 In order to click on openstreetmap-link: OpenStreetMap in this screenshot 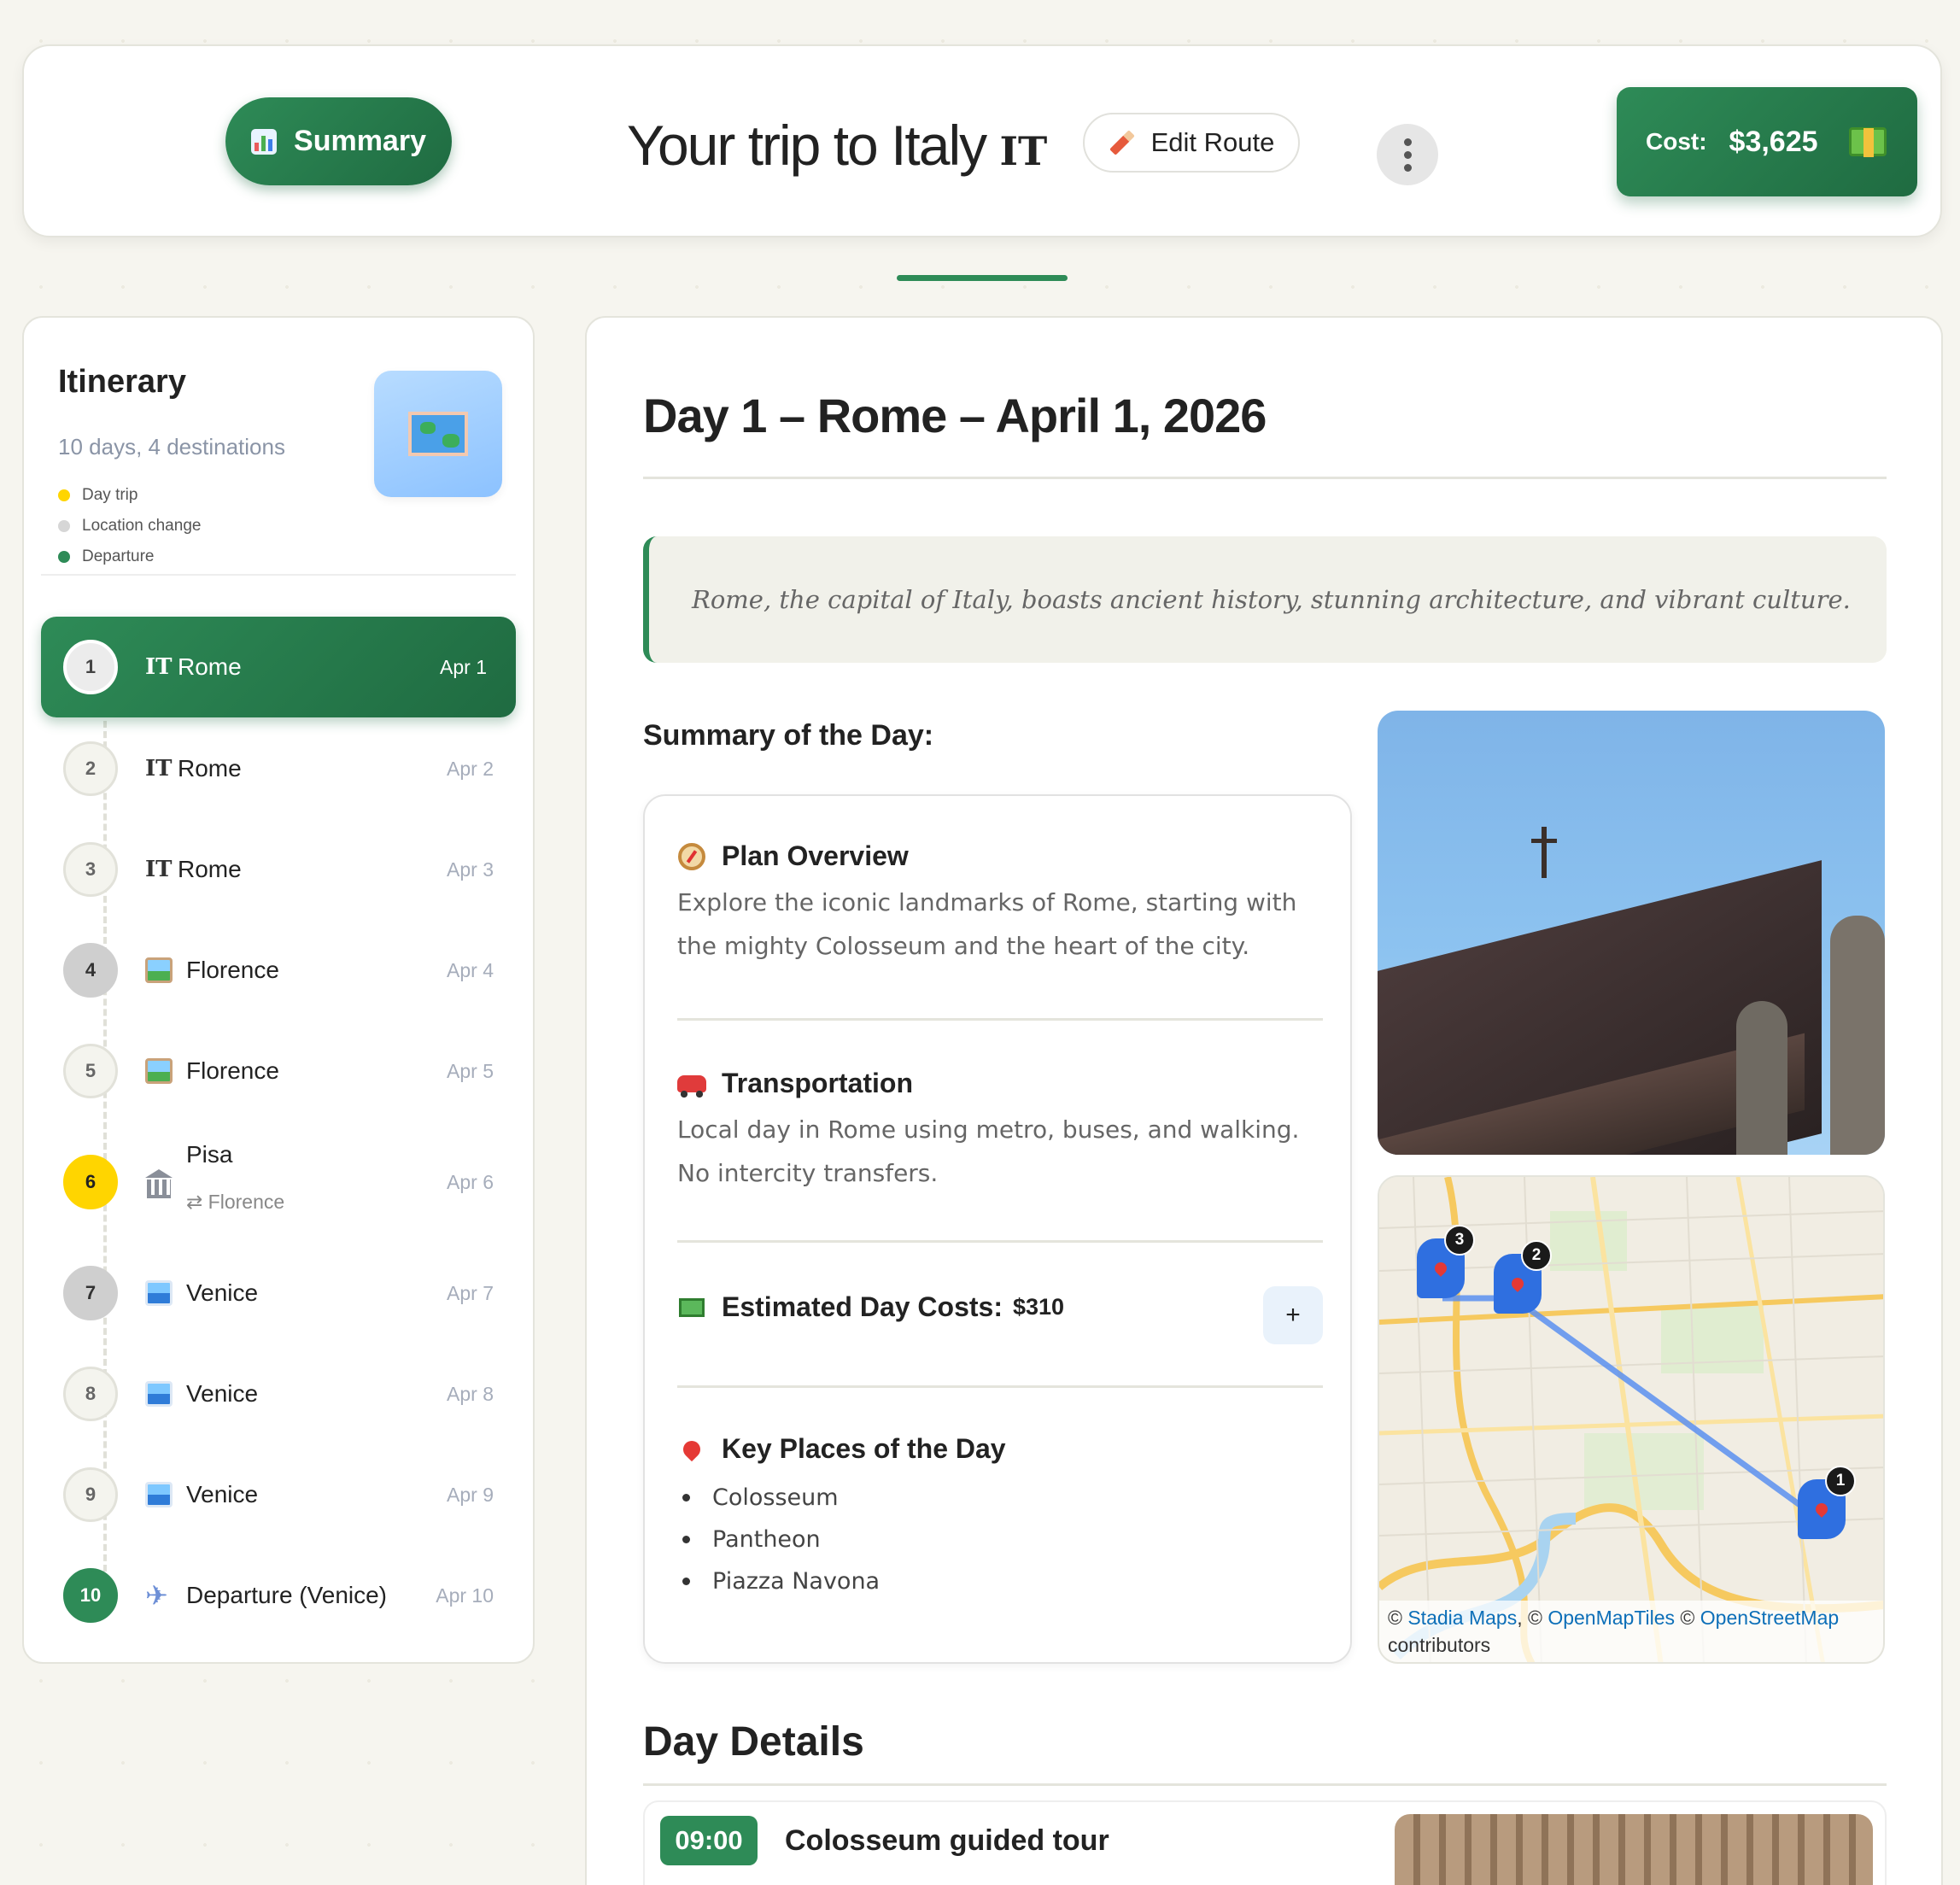, I will do `click(1769, 1618)`.